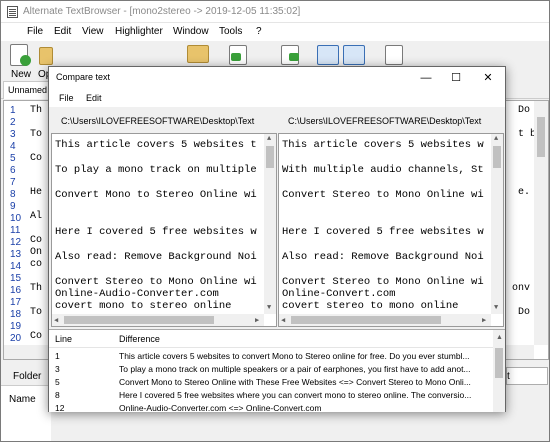  I want to click on difference-vertical-scrollbar: ▲, so click(499, 371).